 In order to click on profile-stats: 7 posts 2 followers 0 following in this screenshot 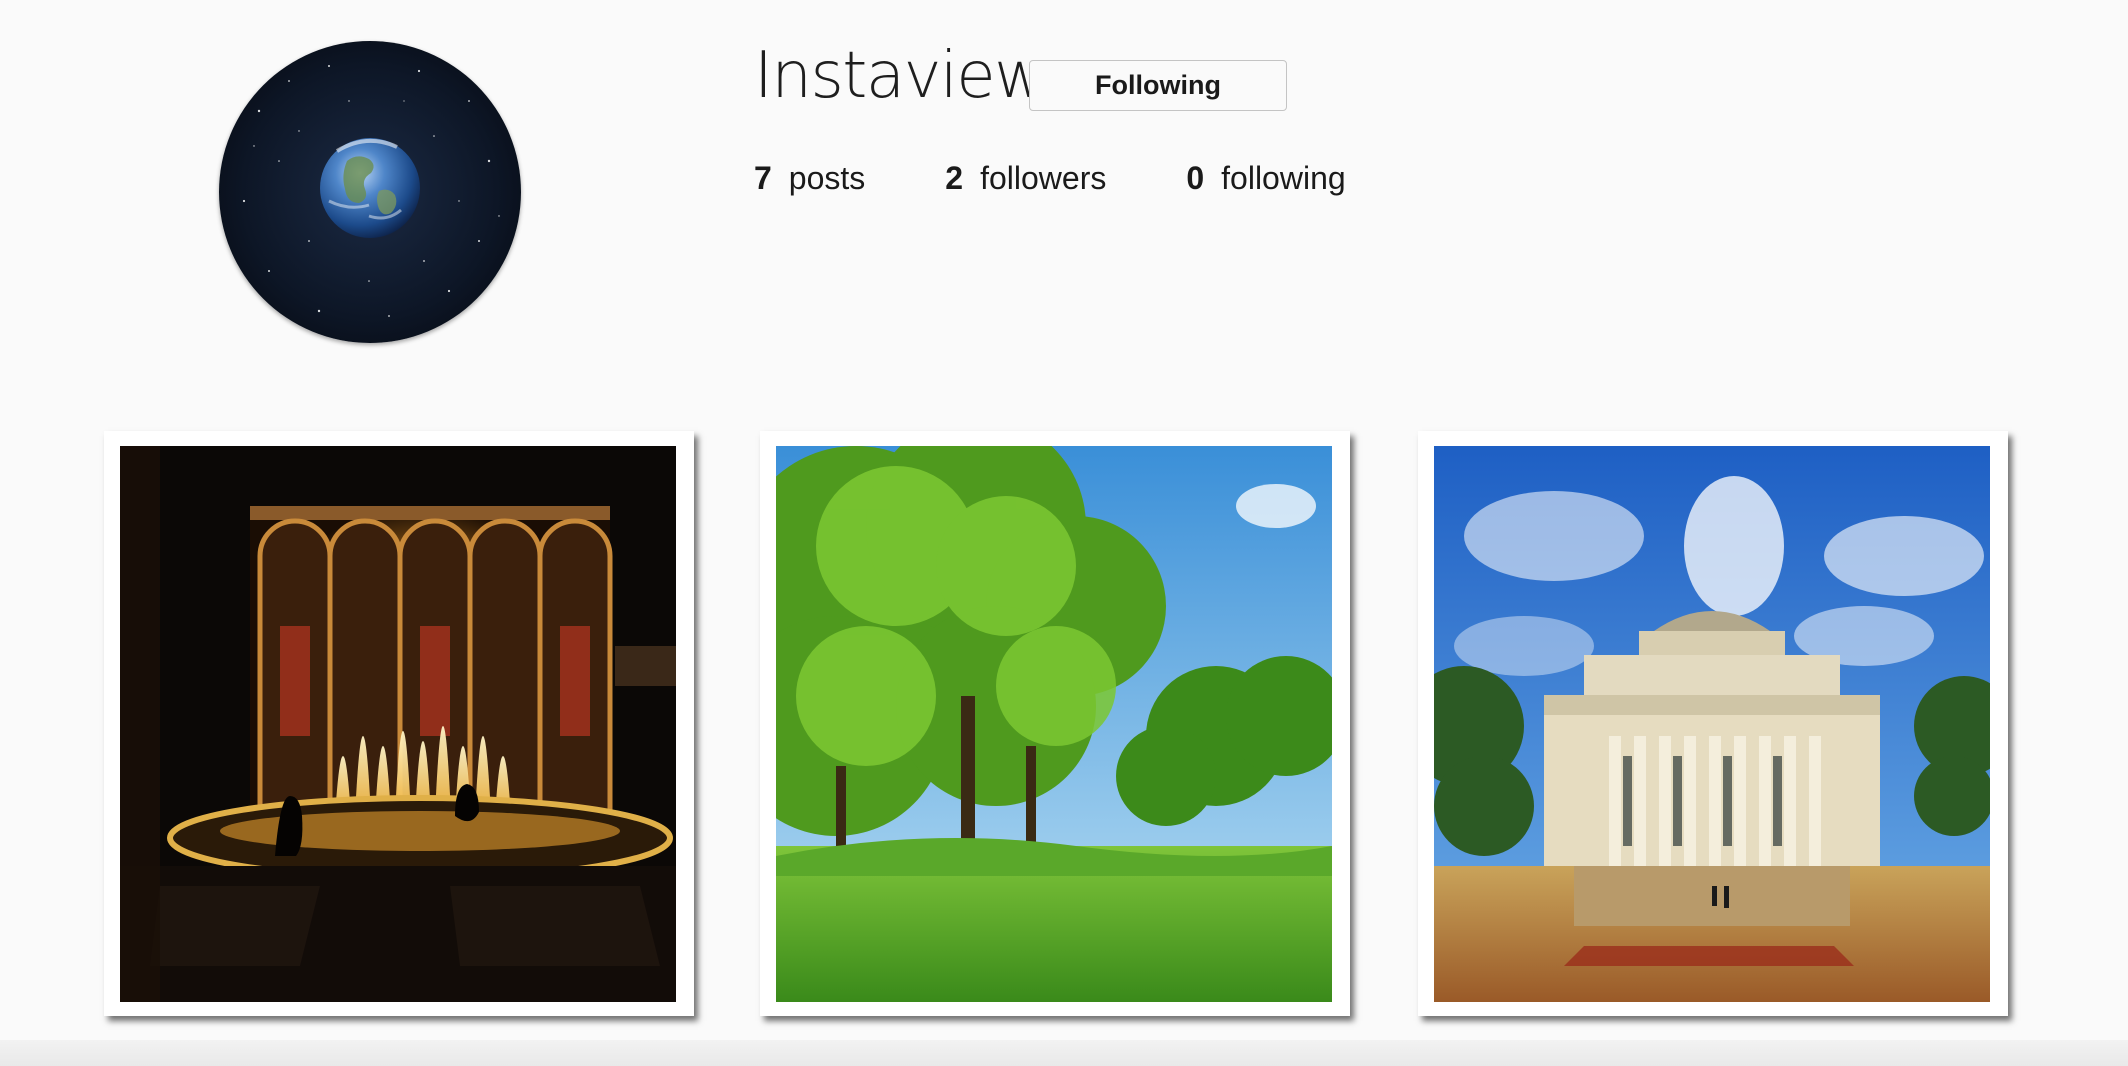, I will do `click(1050, 178)`.